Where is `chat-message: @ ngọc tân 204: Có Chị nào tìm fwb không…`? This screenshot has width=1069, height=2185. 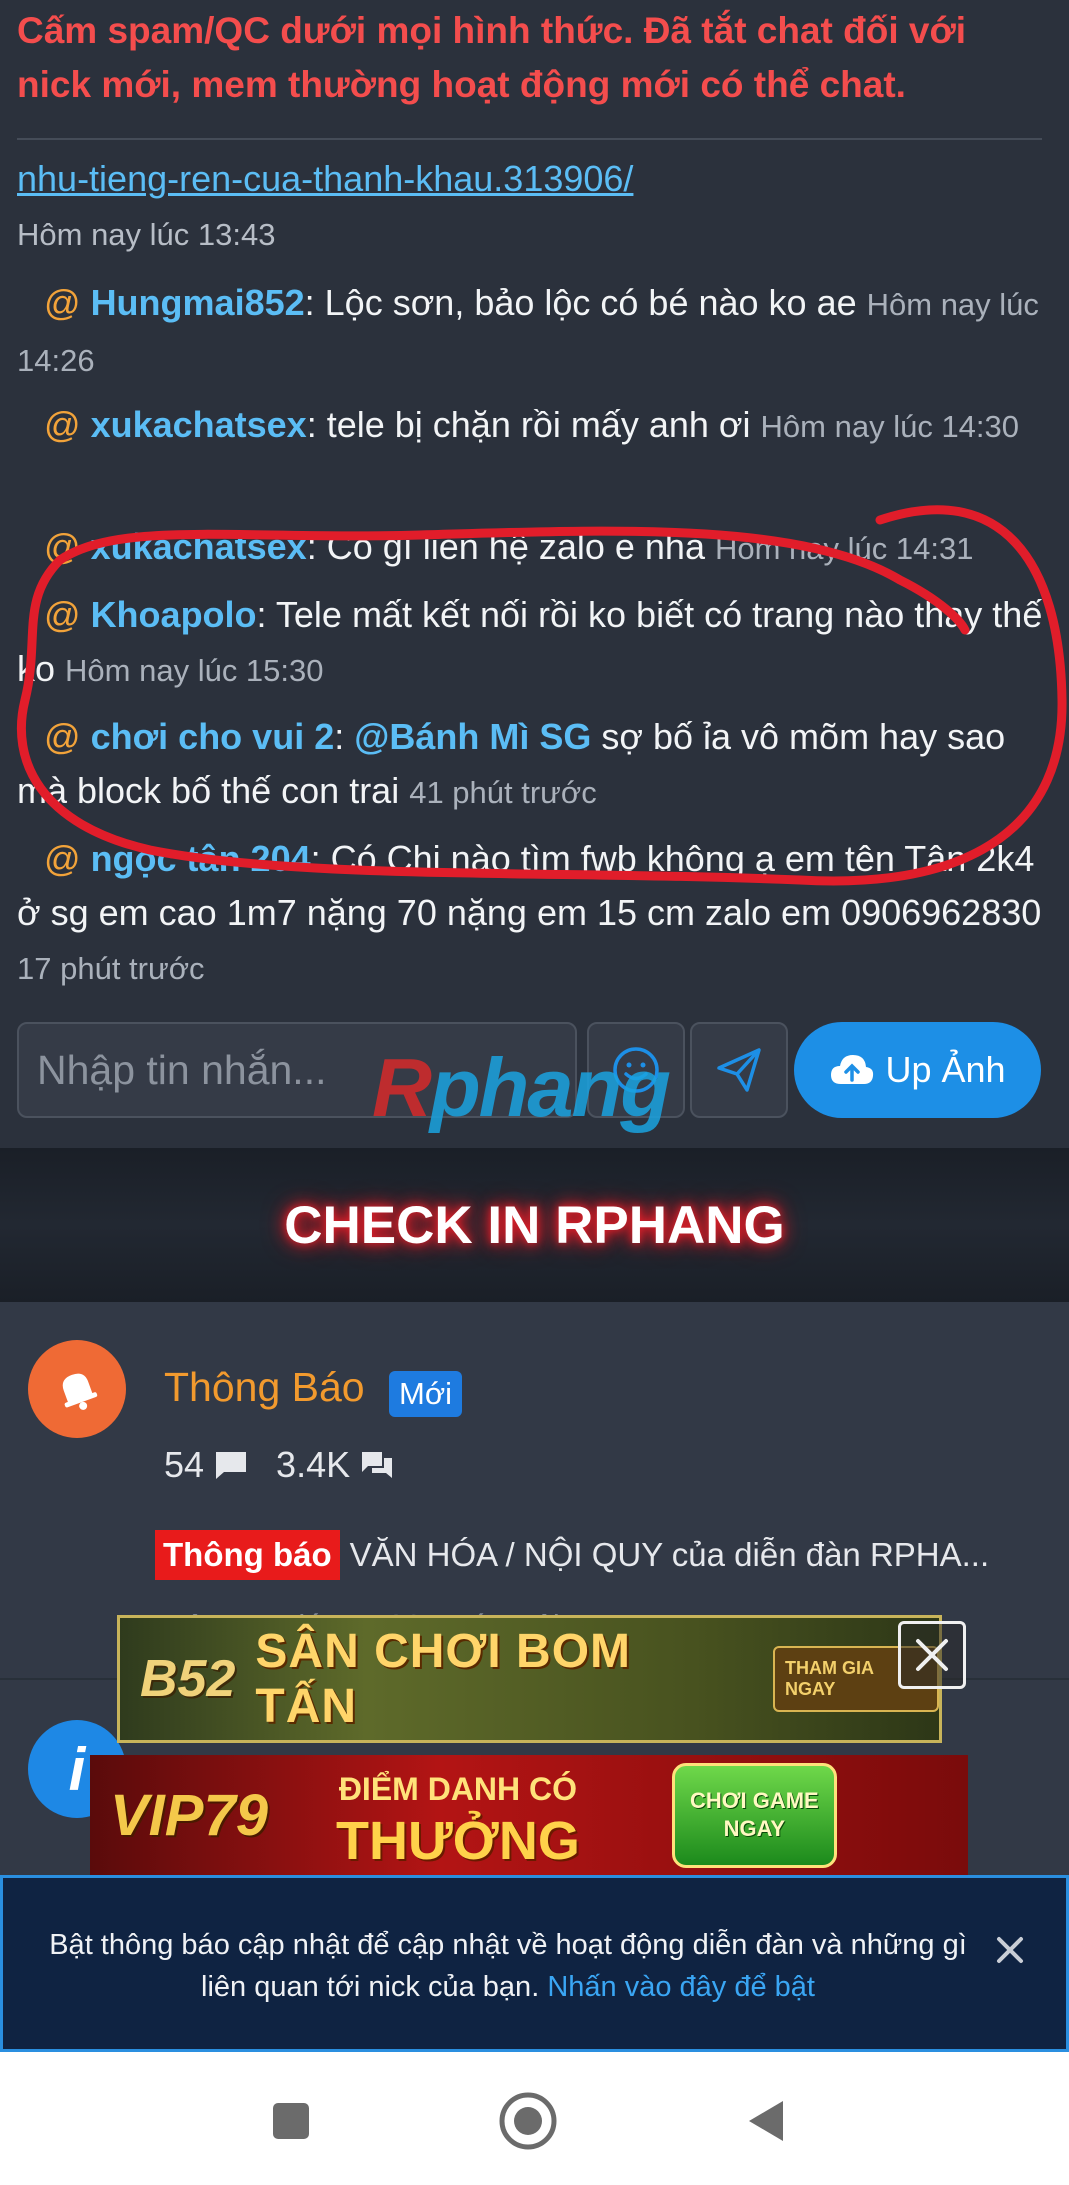
chat-message: @ ngọc tân 204: Có Chị nào tìm fwb không… is located at coordinates (534, 914).